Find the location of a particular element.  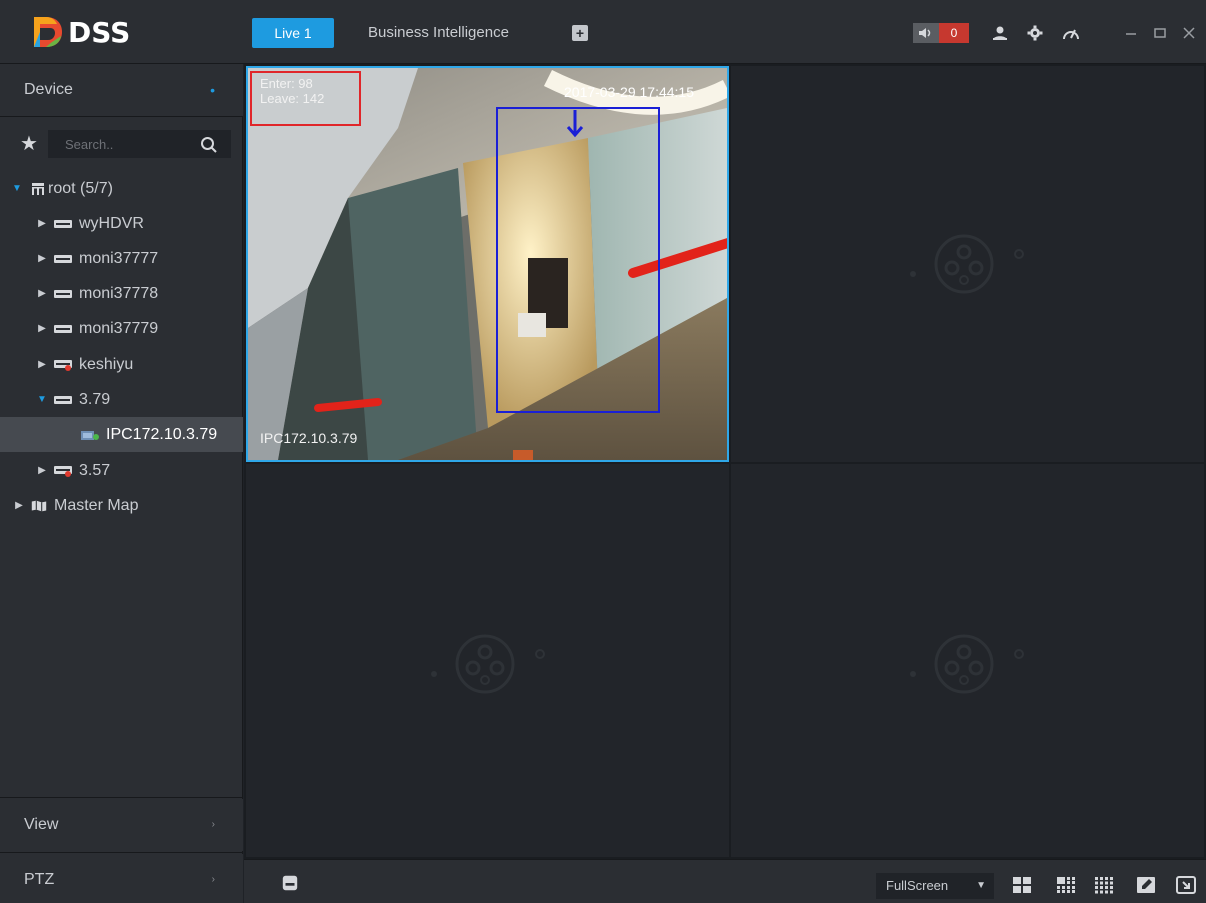

save-icon is located at coordinates (290, 883).